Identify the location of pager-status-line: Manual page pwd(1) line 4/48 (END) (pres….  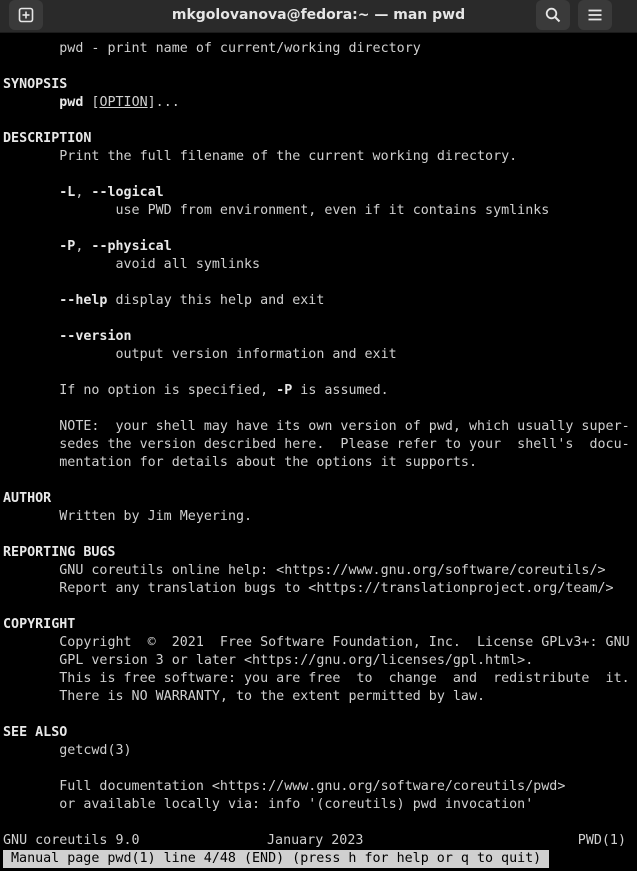
(276, 859).